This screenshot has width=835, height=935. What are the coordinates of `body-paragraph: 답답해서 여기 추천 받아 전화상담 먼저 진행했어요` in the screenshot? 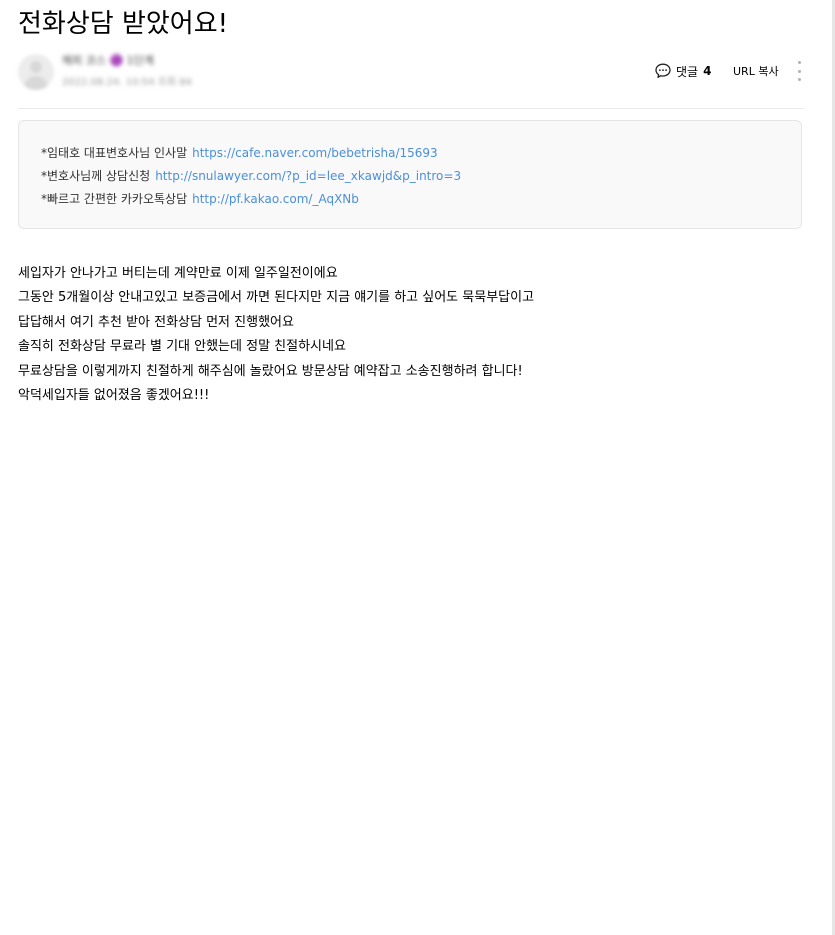 It's located at (156, 322).